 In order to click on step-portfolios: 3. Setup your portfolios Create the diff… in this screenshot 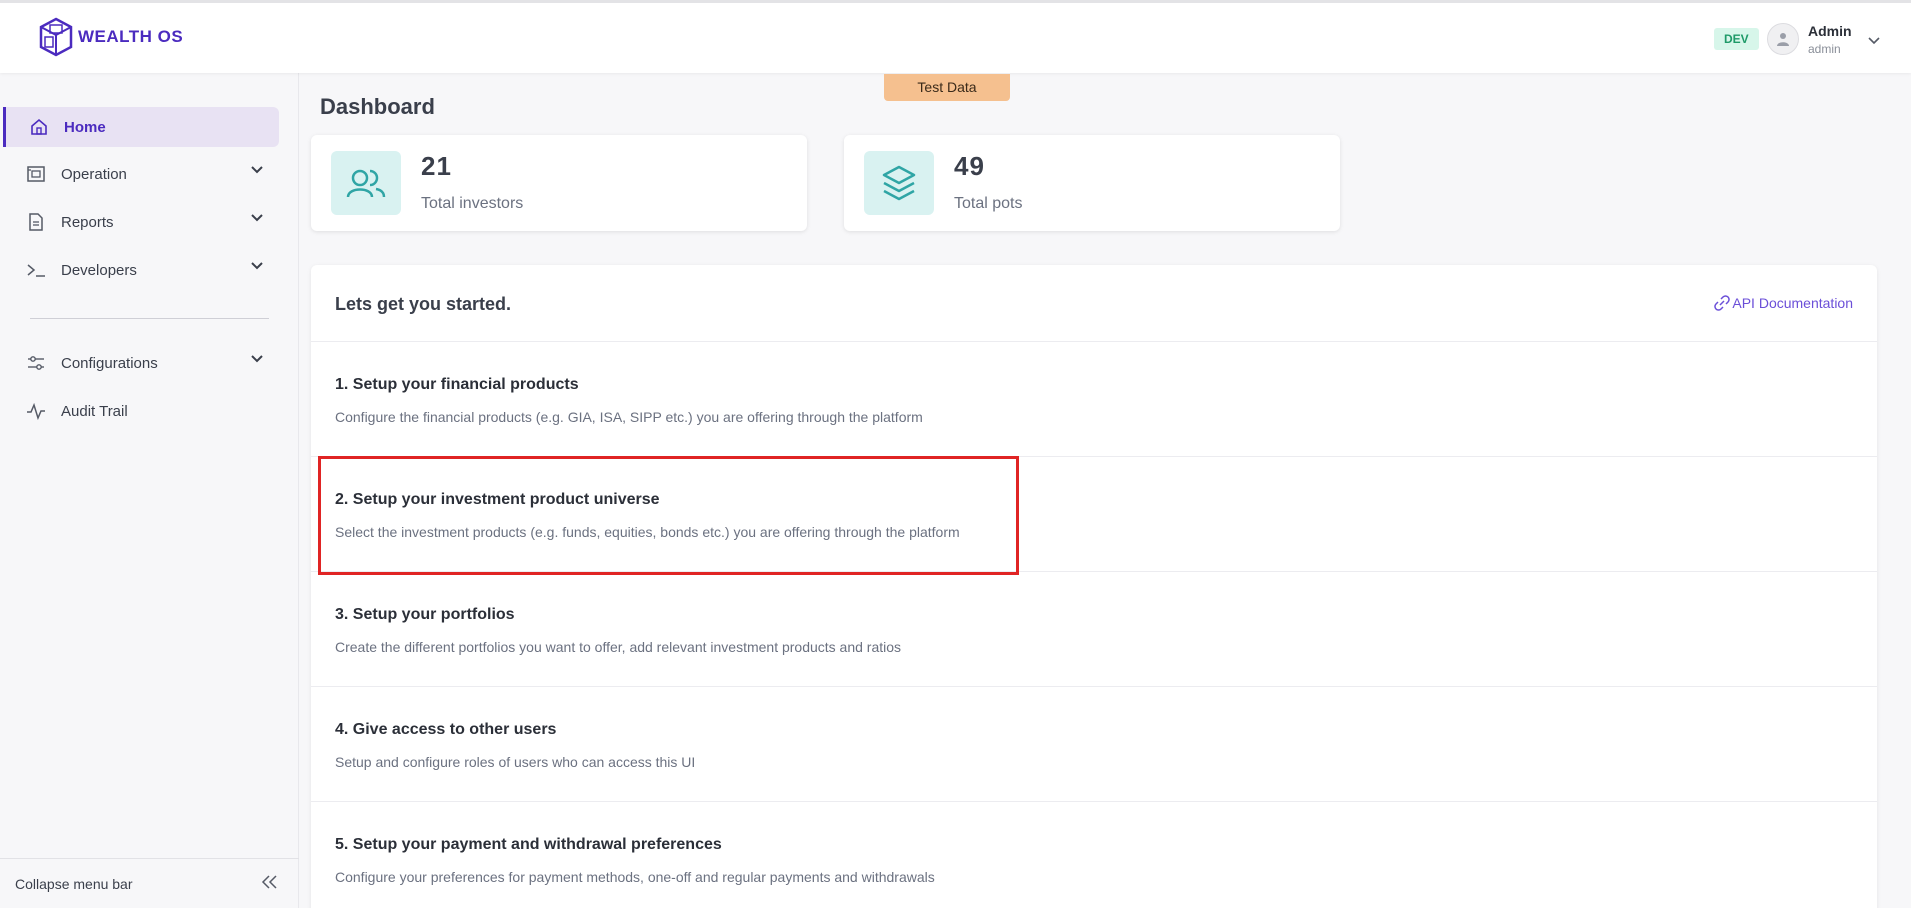, I will do `click(1094, 629)`.